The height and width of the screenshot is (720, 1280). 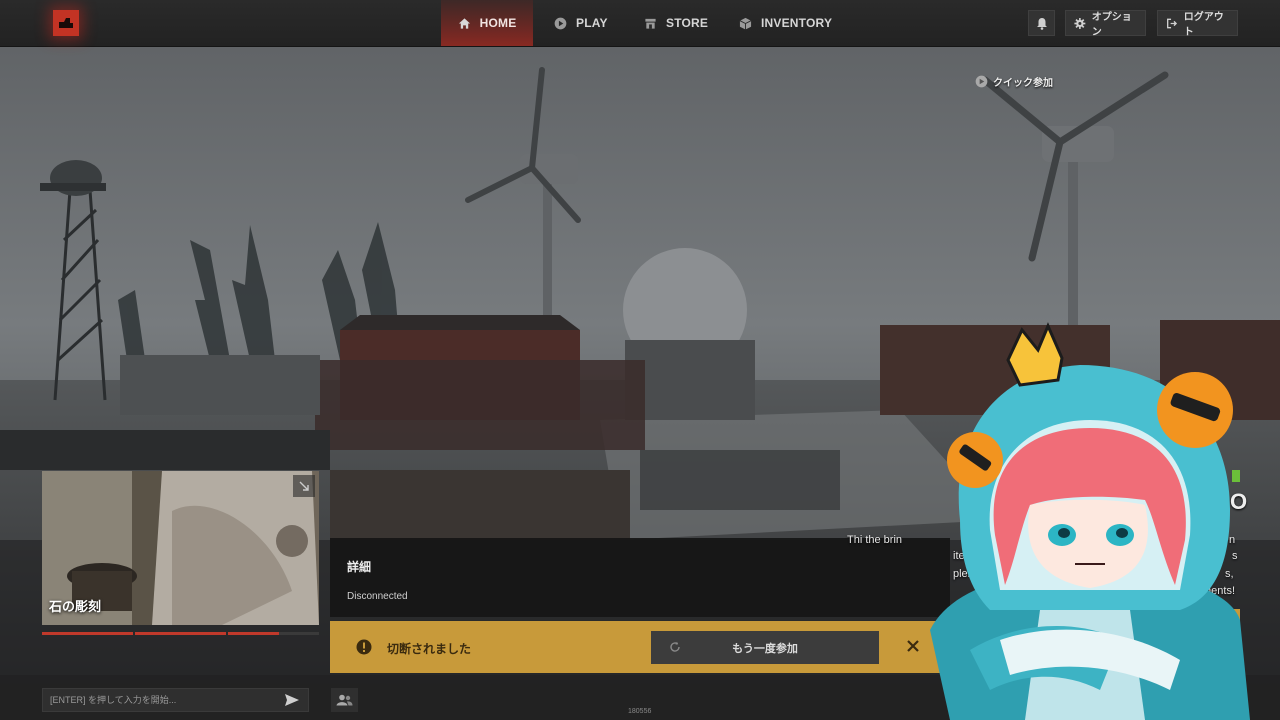 I want to click on quick-join-button: クイック参加, so click(x=1014, y=81).